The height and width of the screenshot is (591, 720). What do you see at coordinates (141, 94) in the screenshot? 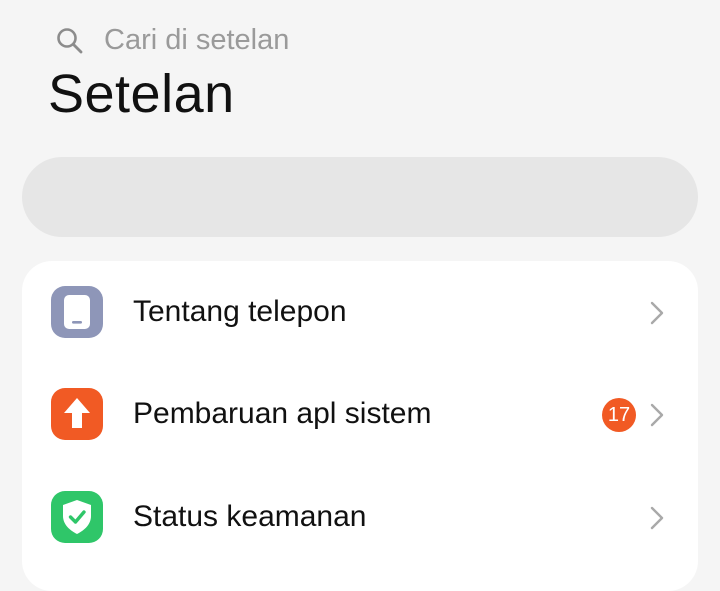
I see `page-title: Setelan` at bounding box center [141, 94].